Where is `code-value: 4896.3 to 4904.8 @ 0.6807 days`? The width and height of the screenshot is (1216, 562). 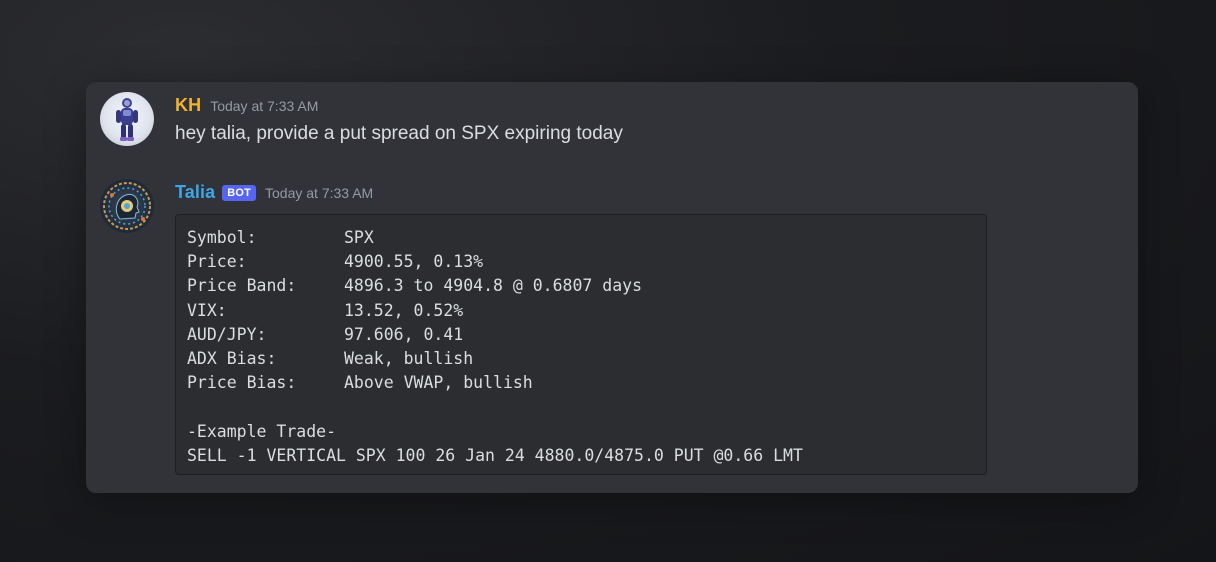
code-value: 4896.3 to 4904.8 @ 0.6807 days is located at coordinates (493, 286).